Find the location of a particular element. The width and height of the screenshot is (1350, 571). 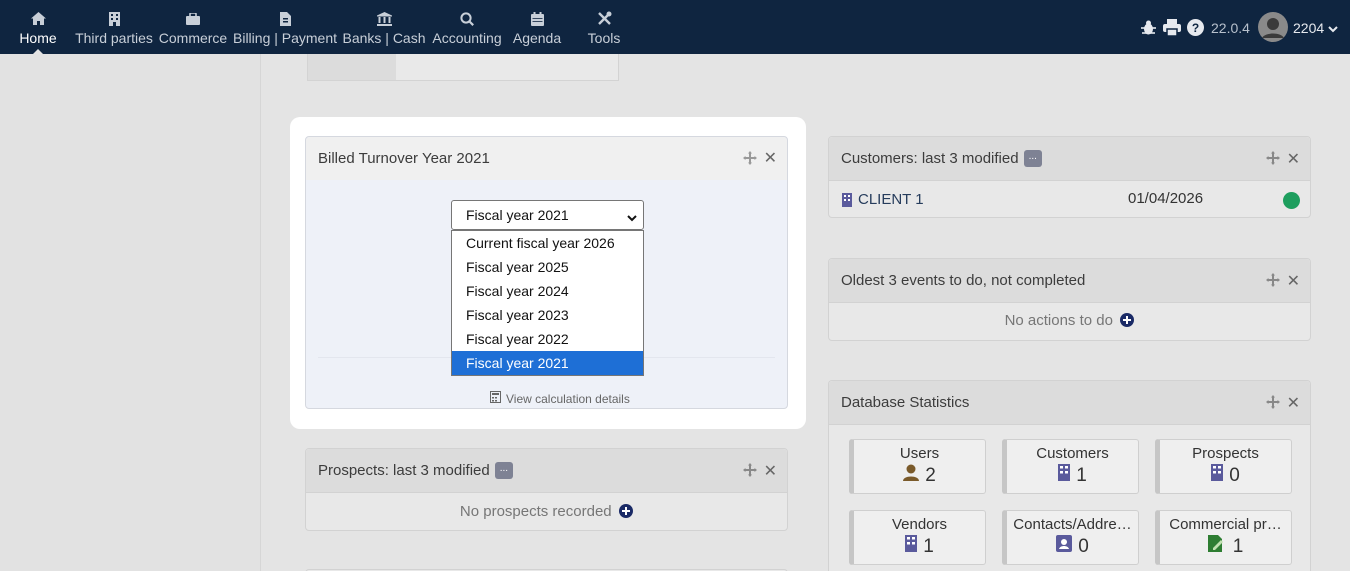

avatar is located at coordinates (1273, 28).